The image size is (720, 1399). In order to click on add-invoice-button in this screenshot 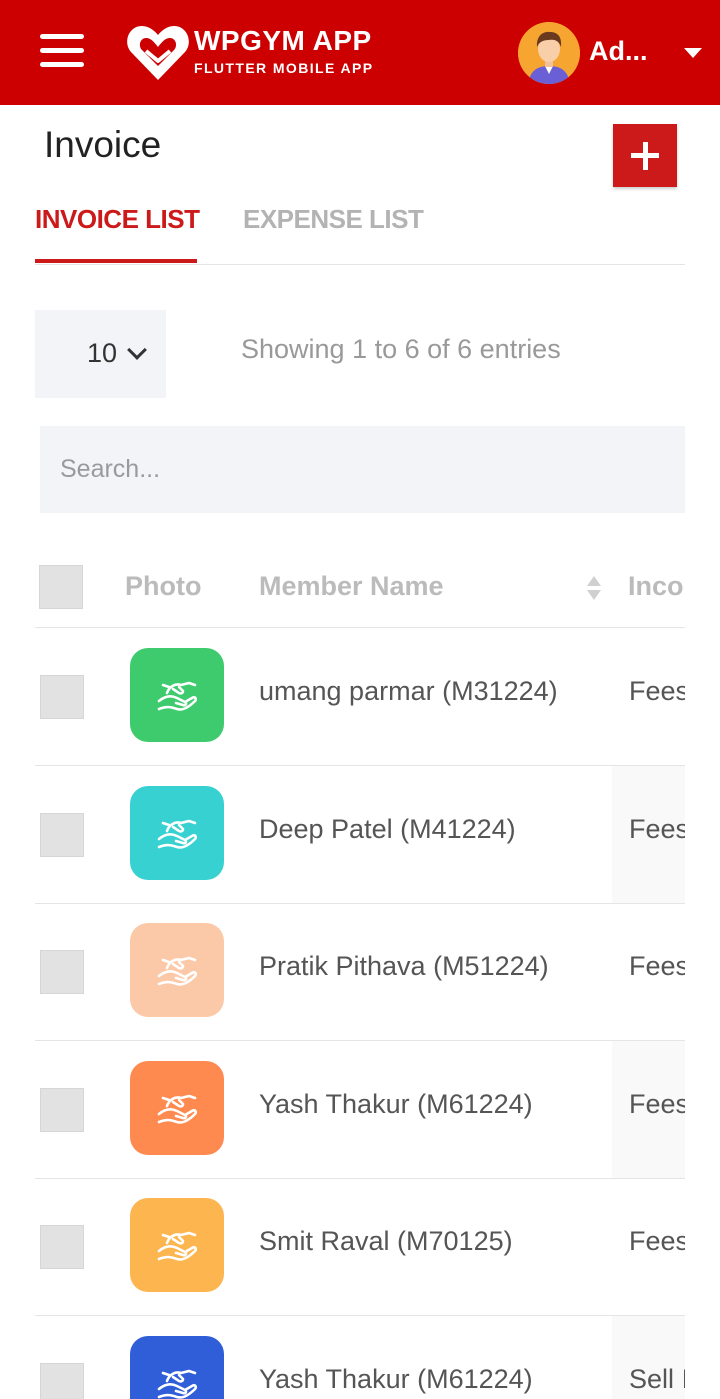, I will do `click(645, 155)`.